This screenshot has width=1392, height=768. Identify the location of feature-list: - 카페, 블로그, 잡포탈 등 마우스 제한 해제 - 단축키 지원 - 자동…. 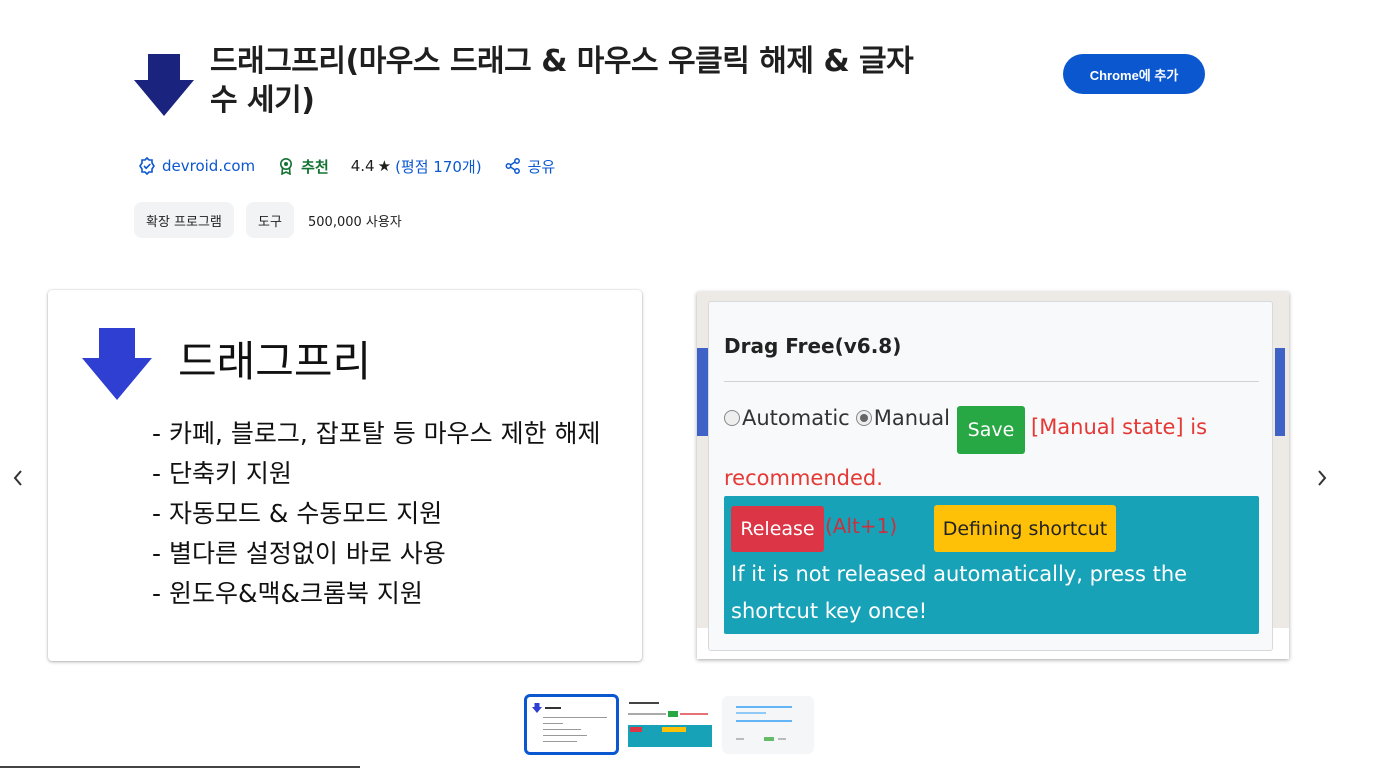
(376, 514).